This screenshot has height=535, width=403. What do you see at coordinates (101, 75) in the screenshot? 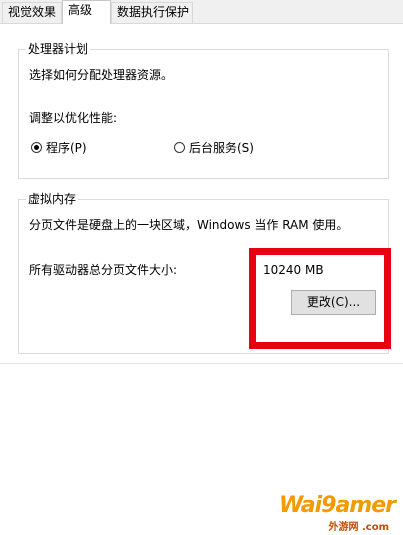
I see `processor-description: 选择如何分配处理器资源。` at bounding box center [101, 75].